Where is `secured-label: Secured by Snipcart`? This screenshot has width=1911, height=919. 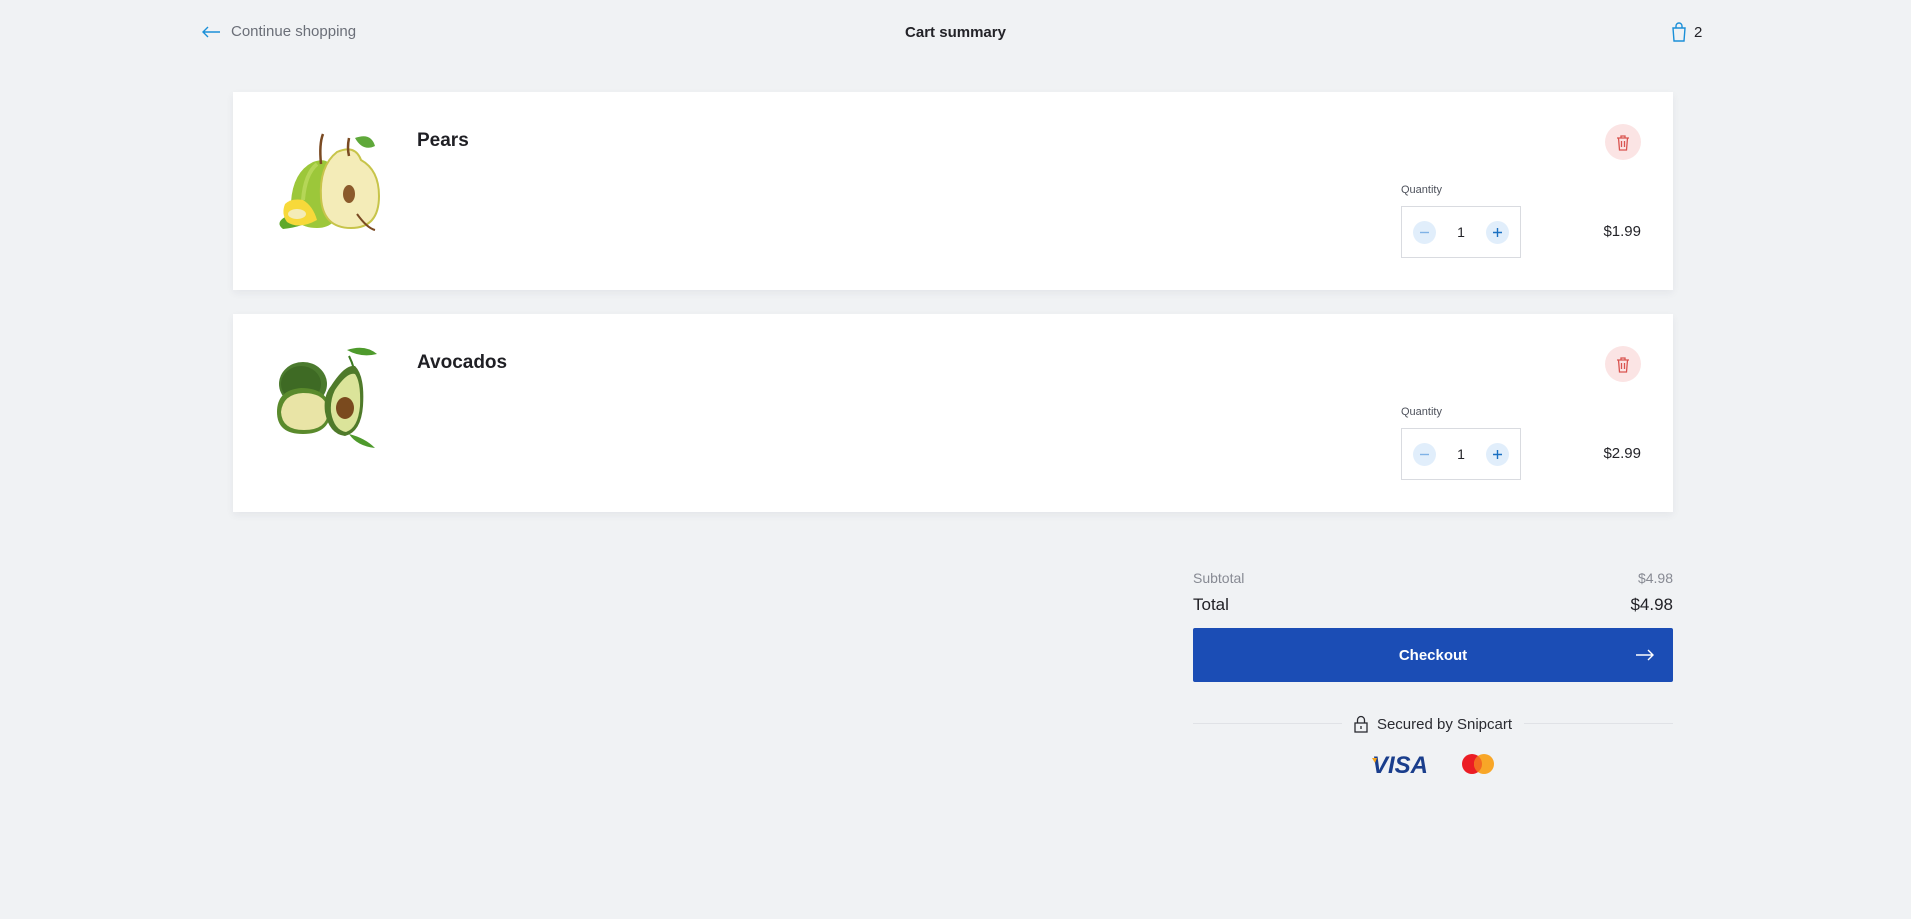 secured-label: Secured by Snipcart is located at coordinates (1444, 724).